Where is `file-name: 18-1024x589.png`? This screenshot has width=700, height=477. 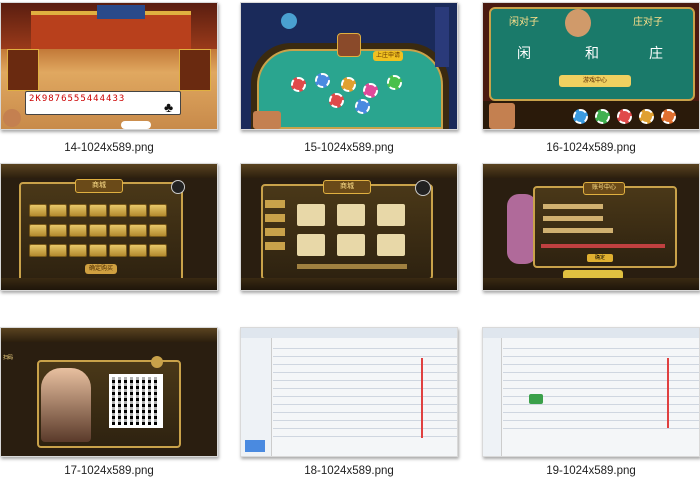 file-name: 18-1024x589.png is located at coordinates (349, 471).